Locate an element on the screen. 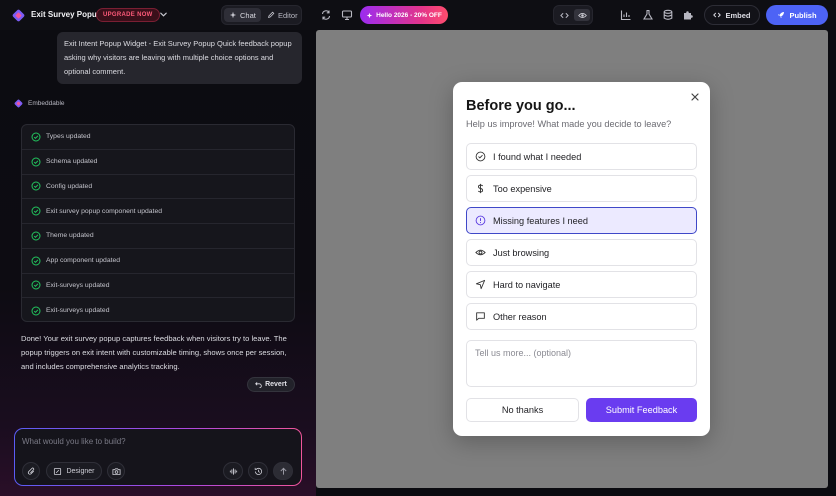  embed-label: Embed is located at coordinates (738, 15).